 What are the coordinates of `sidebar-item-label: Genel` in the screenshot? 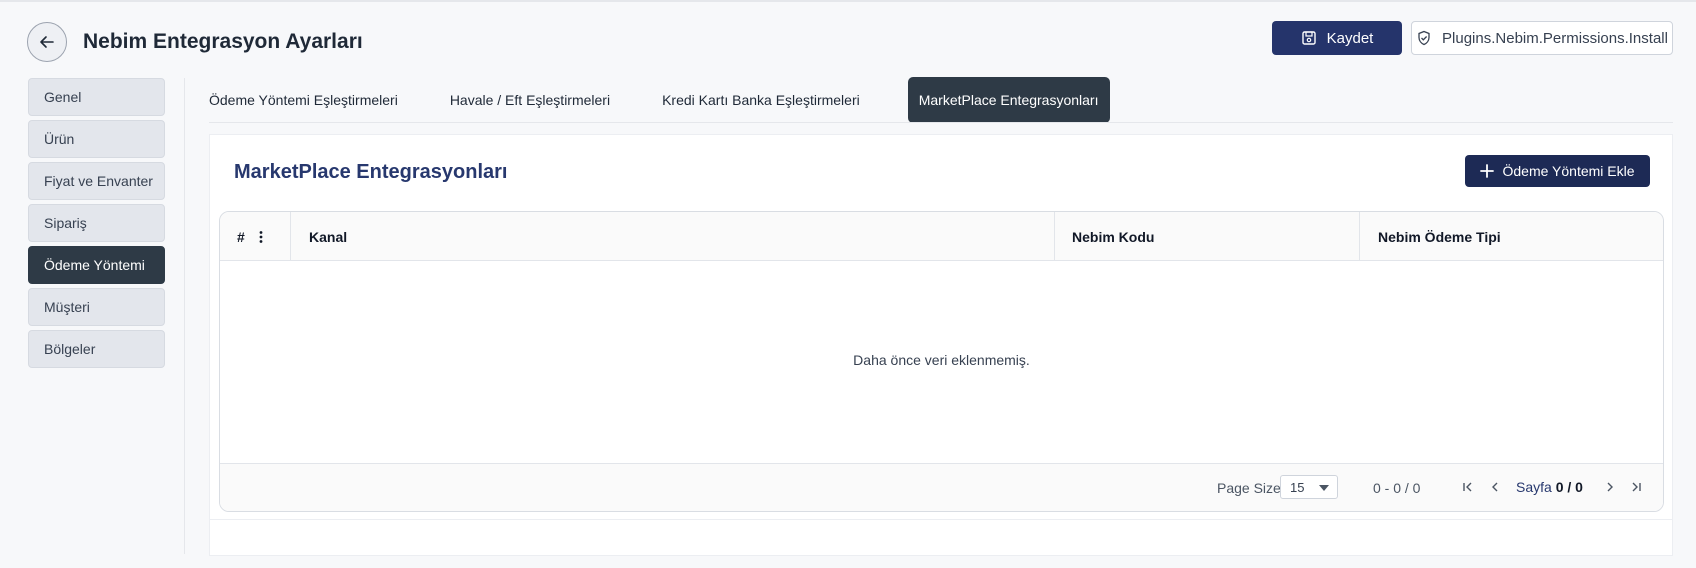 It's located at (63, 97).